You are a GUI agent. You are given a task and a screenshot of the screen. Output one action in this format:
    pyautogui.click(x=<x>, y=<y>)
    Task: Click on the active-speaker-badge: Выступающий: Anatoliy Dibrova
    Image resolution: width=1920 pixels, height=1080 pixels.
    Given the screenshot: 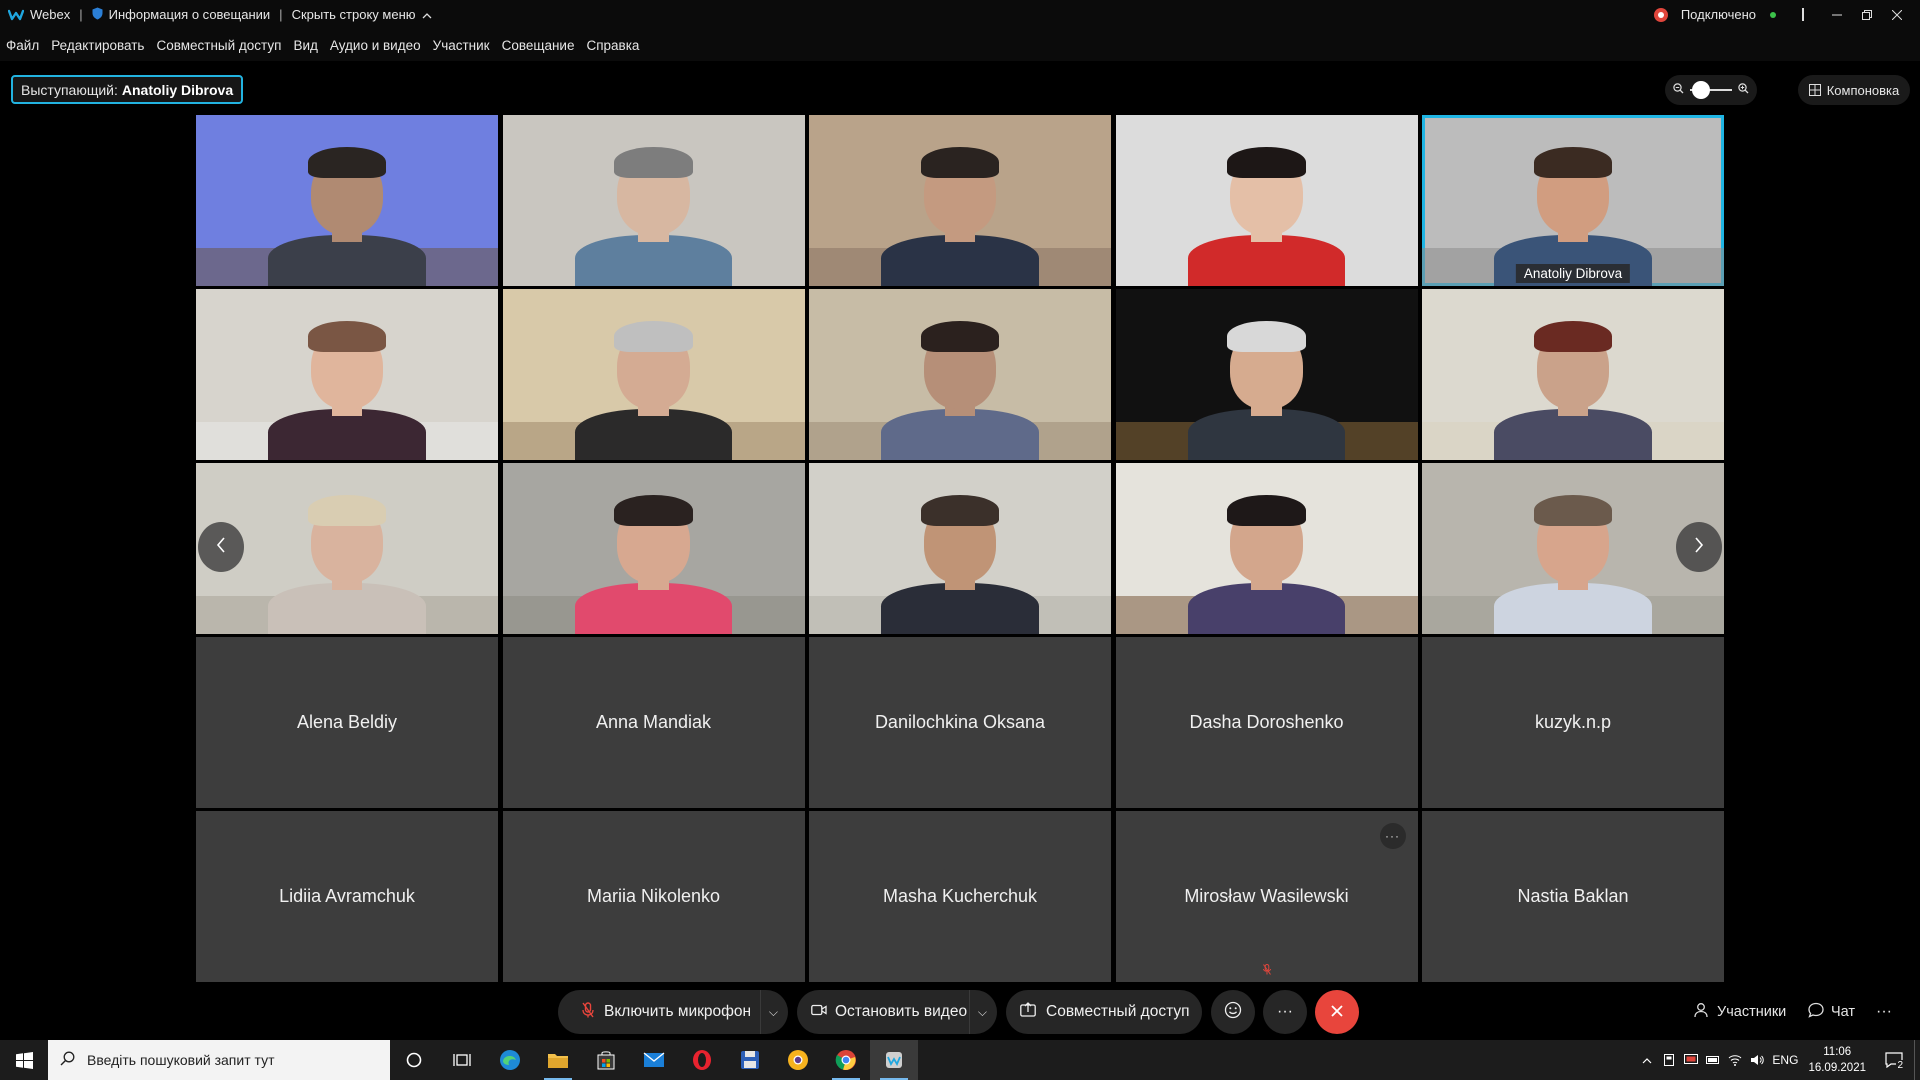 What is the action you would take?
    pyautogui.click(x=127, y=89)
    